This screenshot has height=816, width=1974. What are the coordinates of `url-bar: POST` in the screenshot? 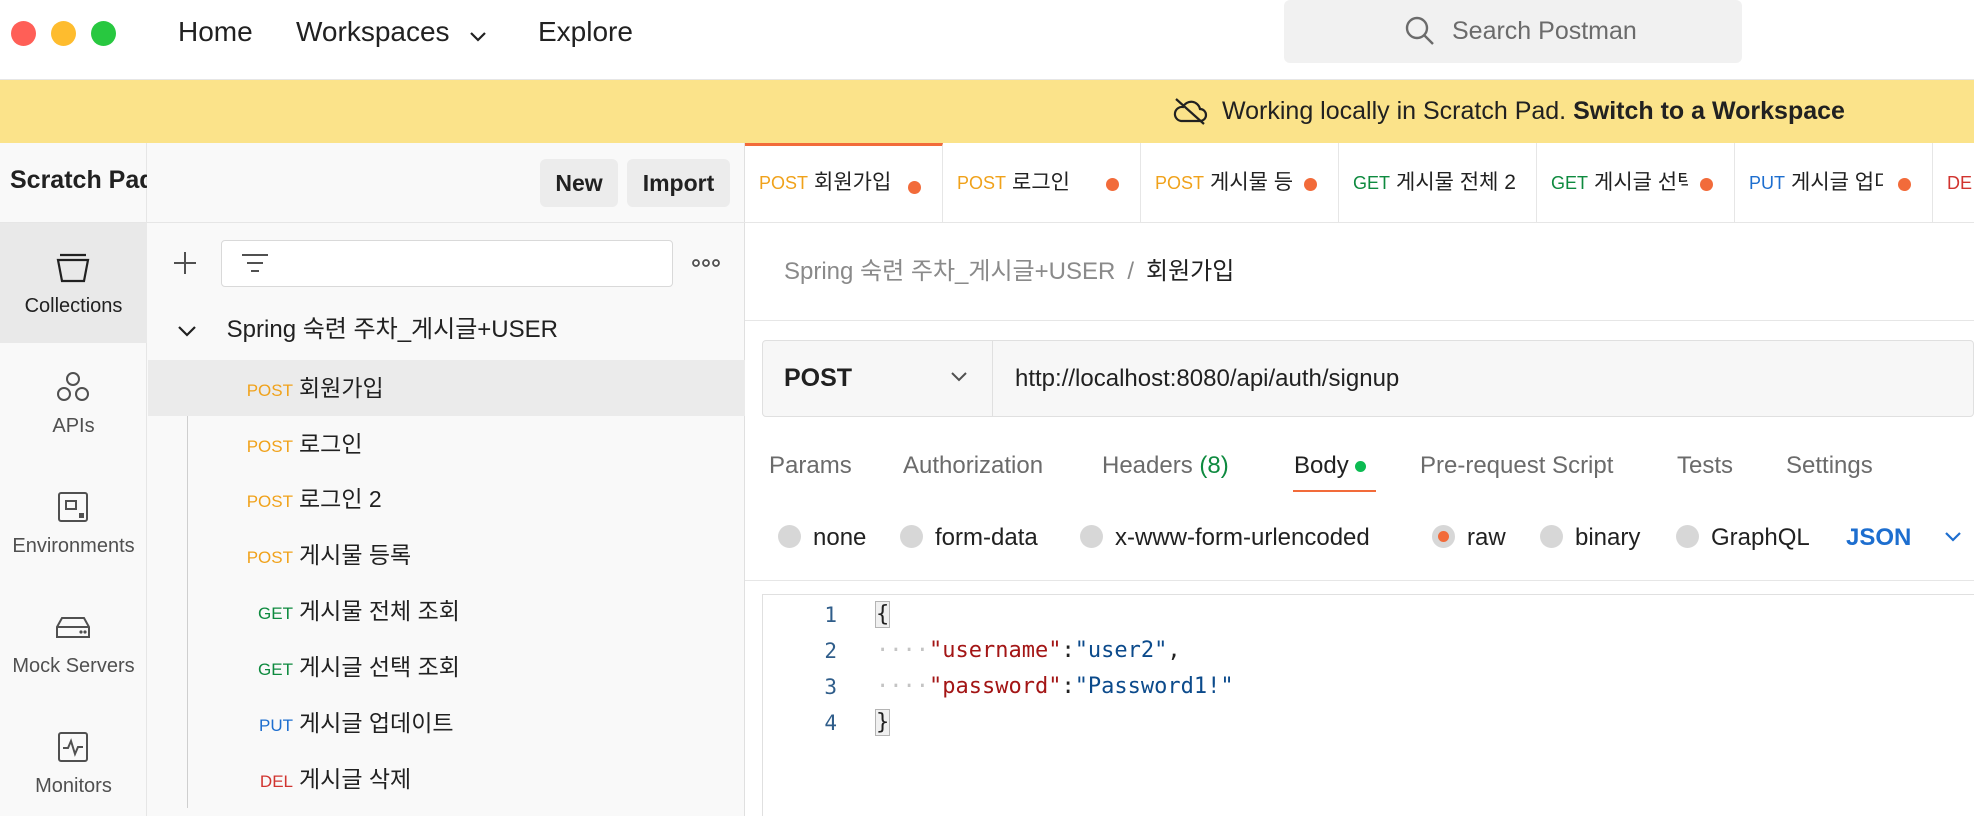 It's located at (1368, 378).